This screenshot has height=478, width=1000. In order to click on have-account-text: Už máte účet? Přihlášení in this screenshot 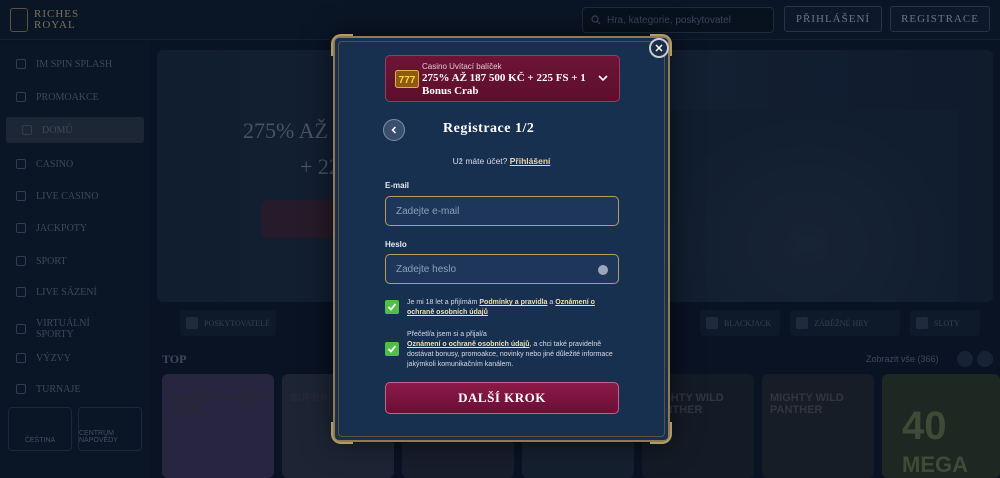, I will do `click(501, 161)`.